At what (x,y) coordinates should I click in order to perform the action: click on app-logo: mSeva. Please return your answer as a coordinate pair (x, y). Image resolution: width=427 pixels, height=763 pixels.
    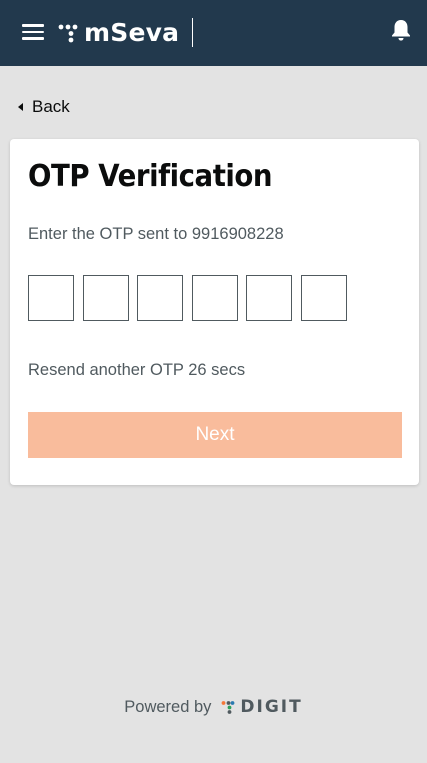
    Looking at the image, I should click on (118, 33).